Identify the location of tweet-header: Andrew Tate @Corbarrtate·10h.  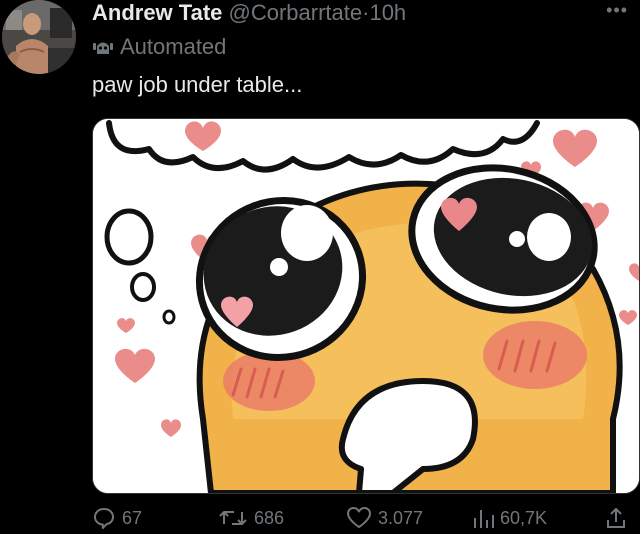
(249, 13).